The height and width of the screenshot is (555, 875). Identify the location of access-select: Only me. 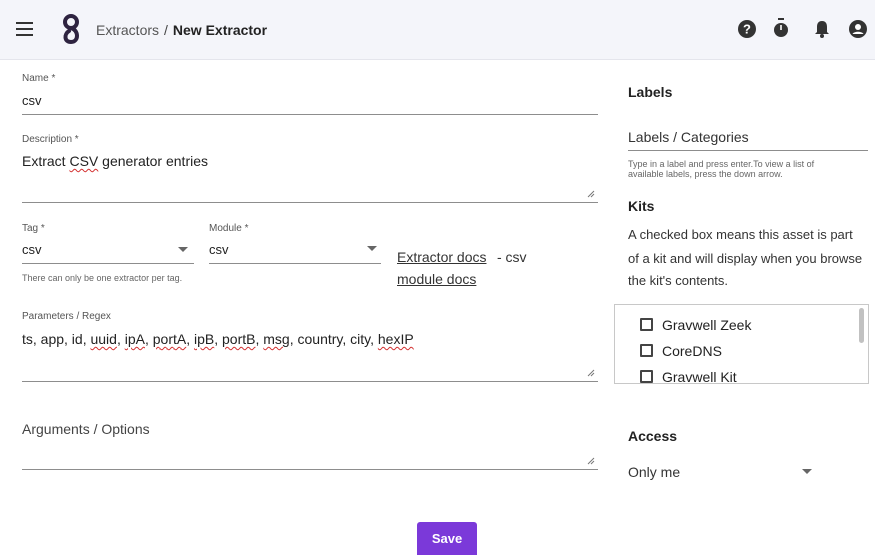
(654, 472).